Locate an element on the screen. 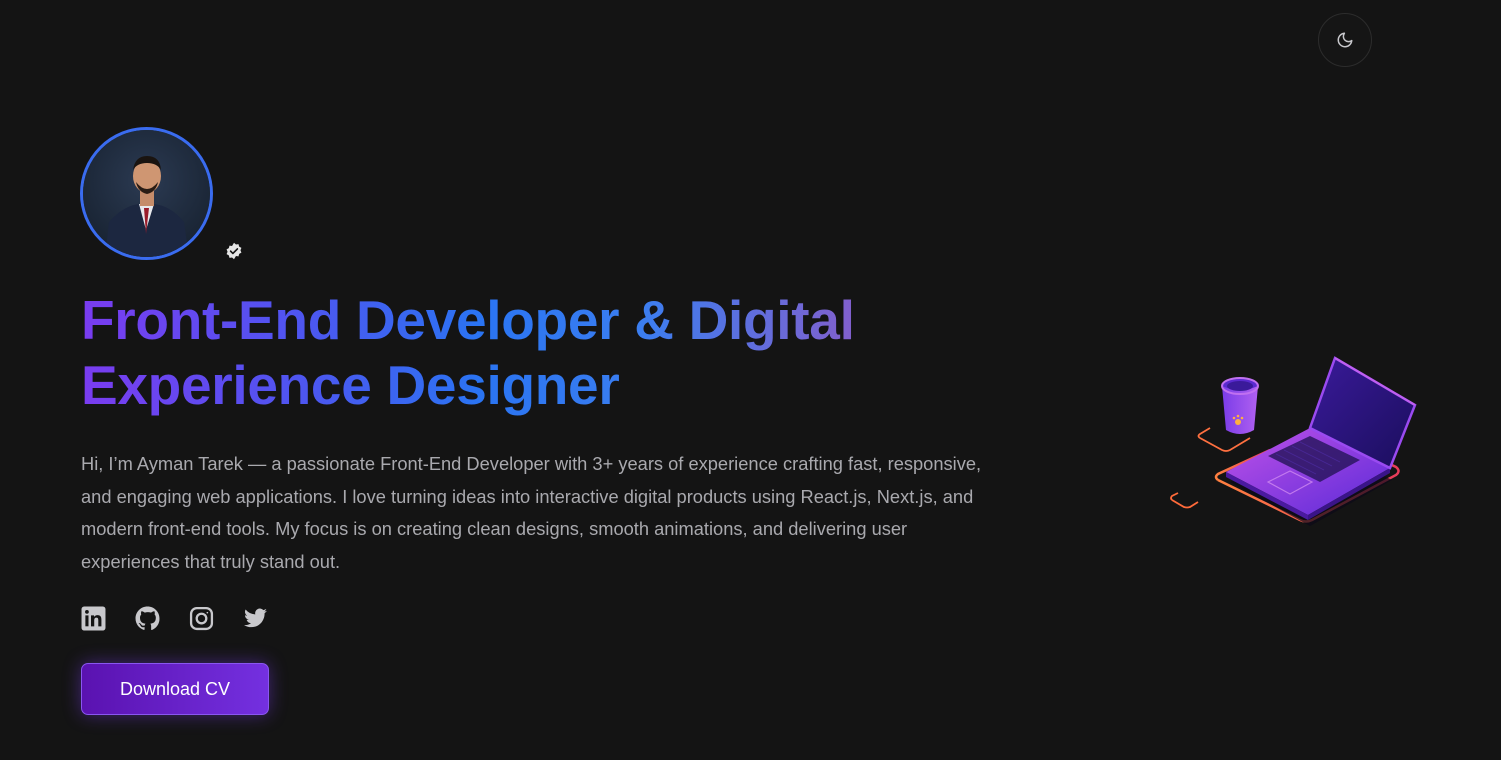 The width and height of the screenshot is (1501, 760). headline-line-1: Front-End Developer & Digital is located at coordinates (468, 320).